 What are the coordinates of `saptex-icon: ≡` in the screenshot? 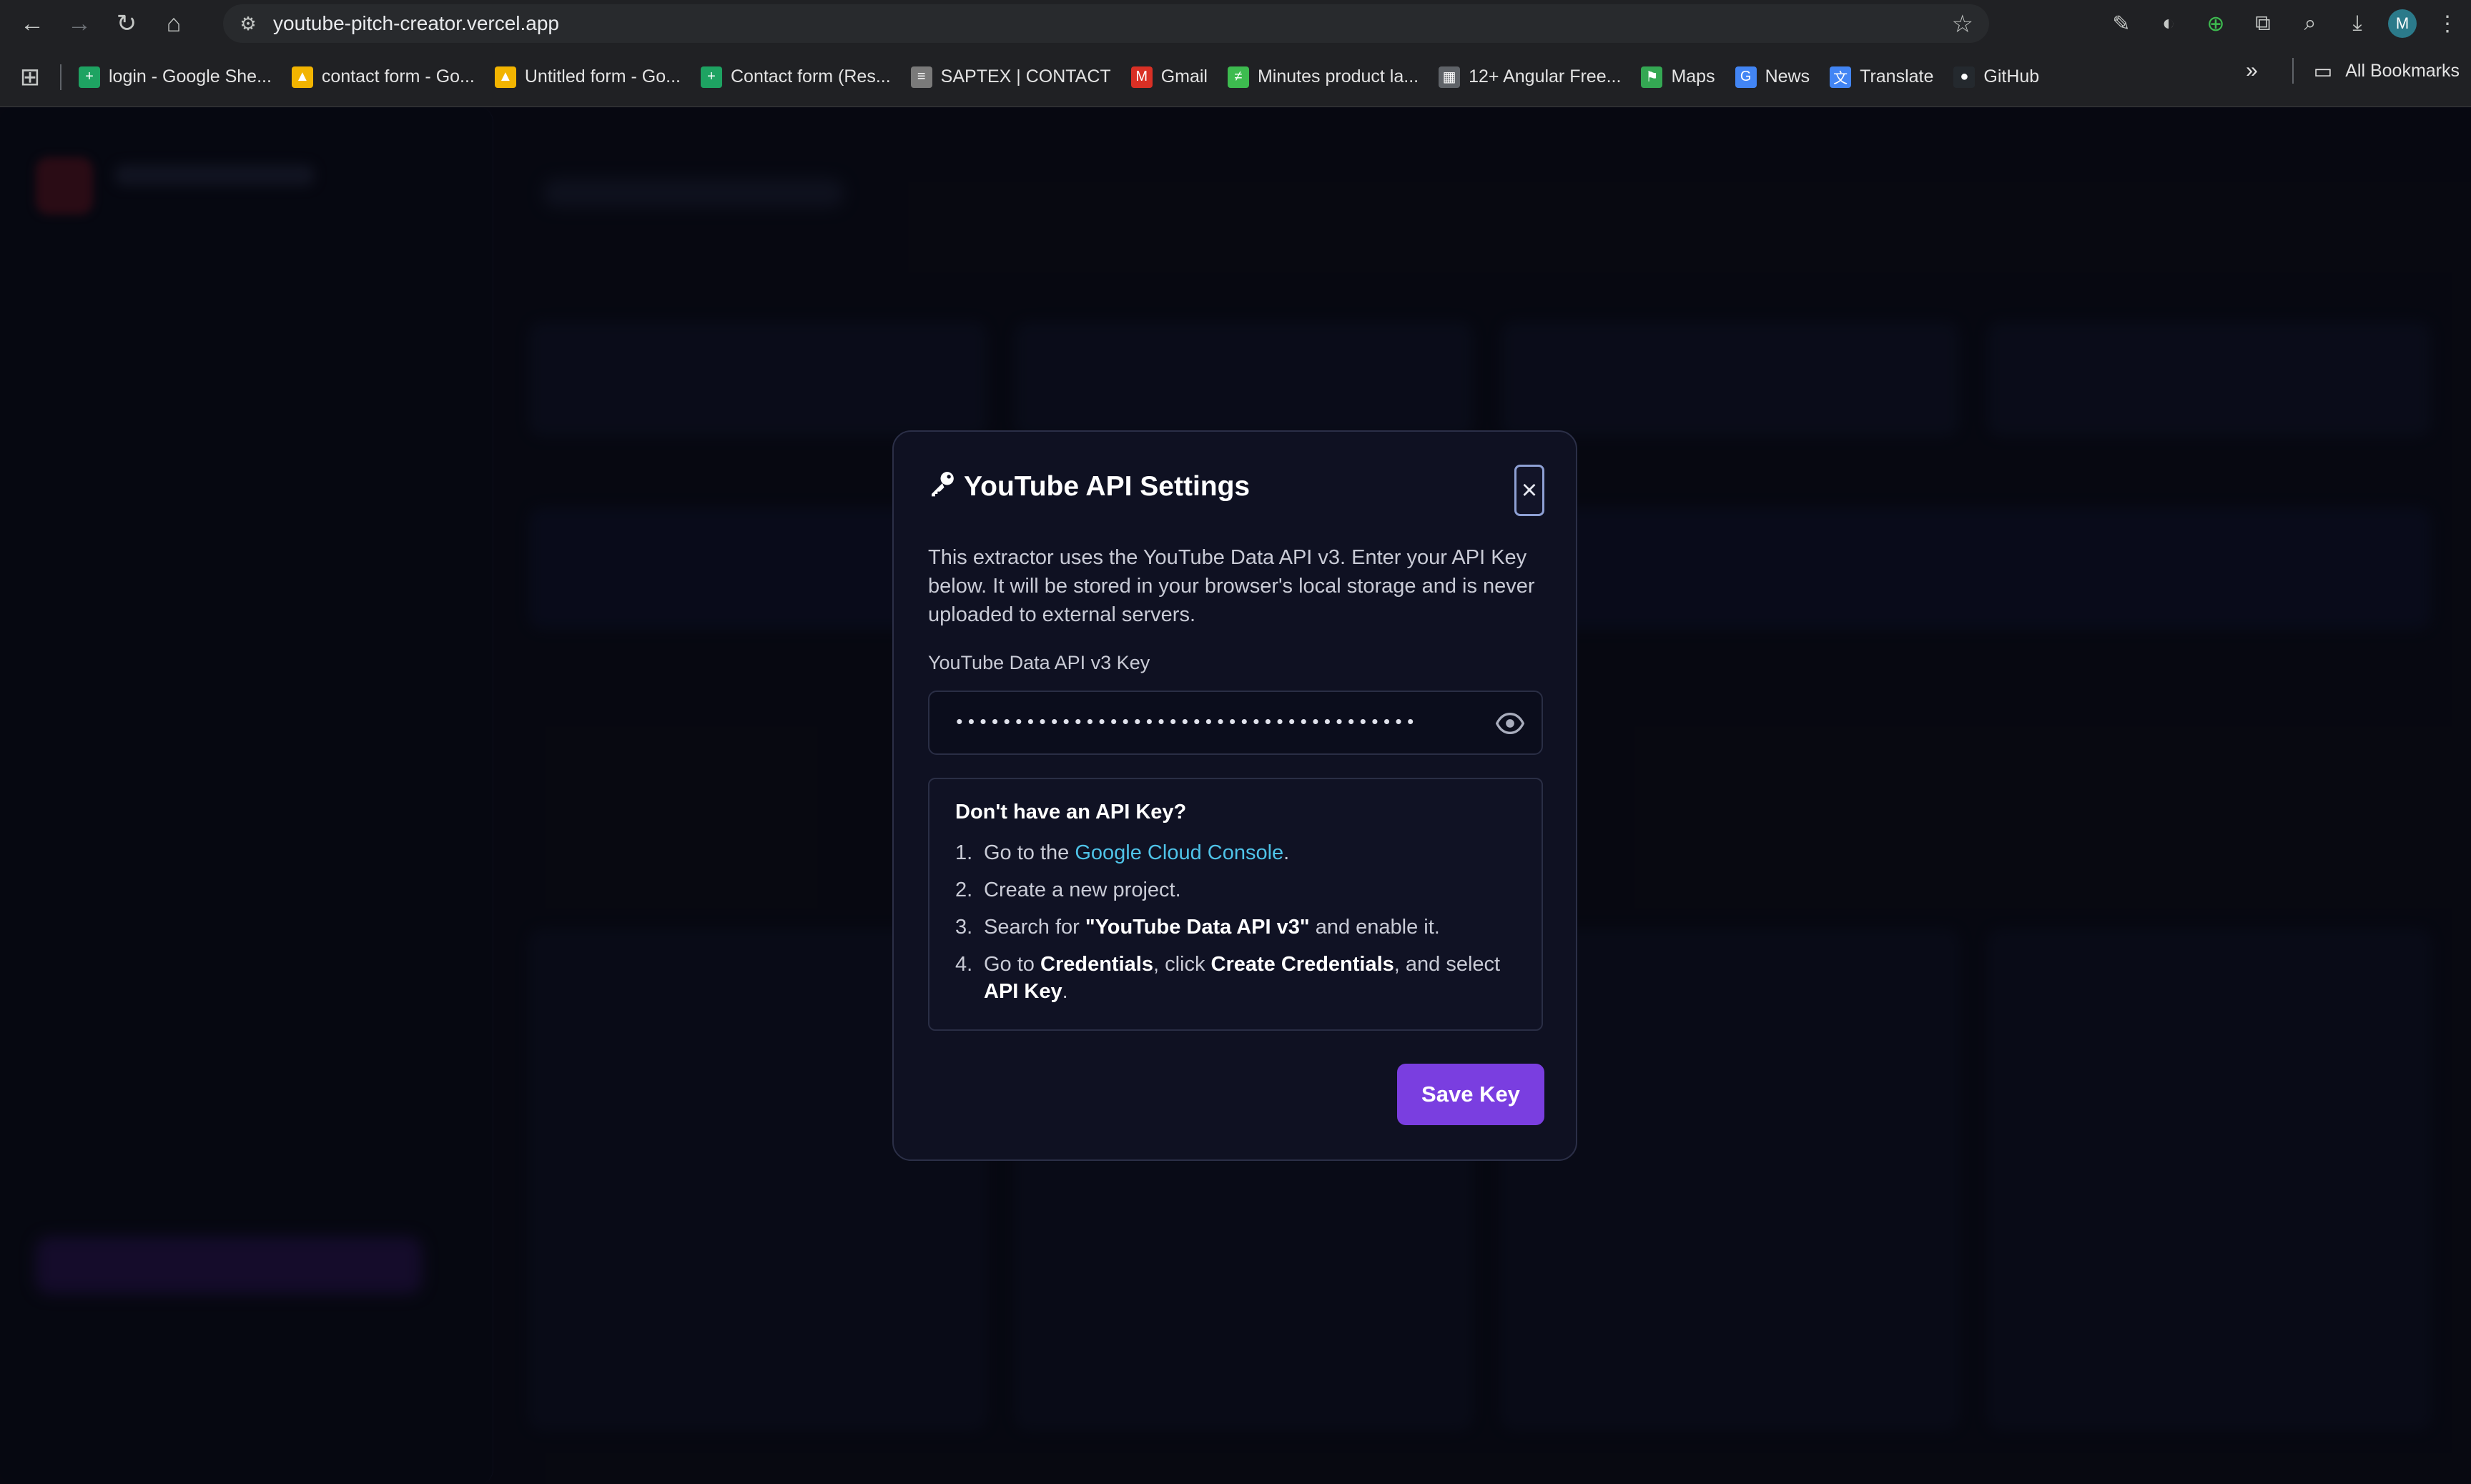 It's located at (921, 77).